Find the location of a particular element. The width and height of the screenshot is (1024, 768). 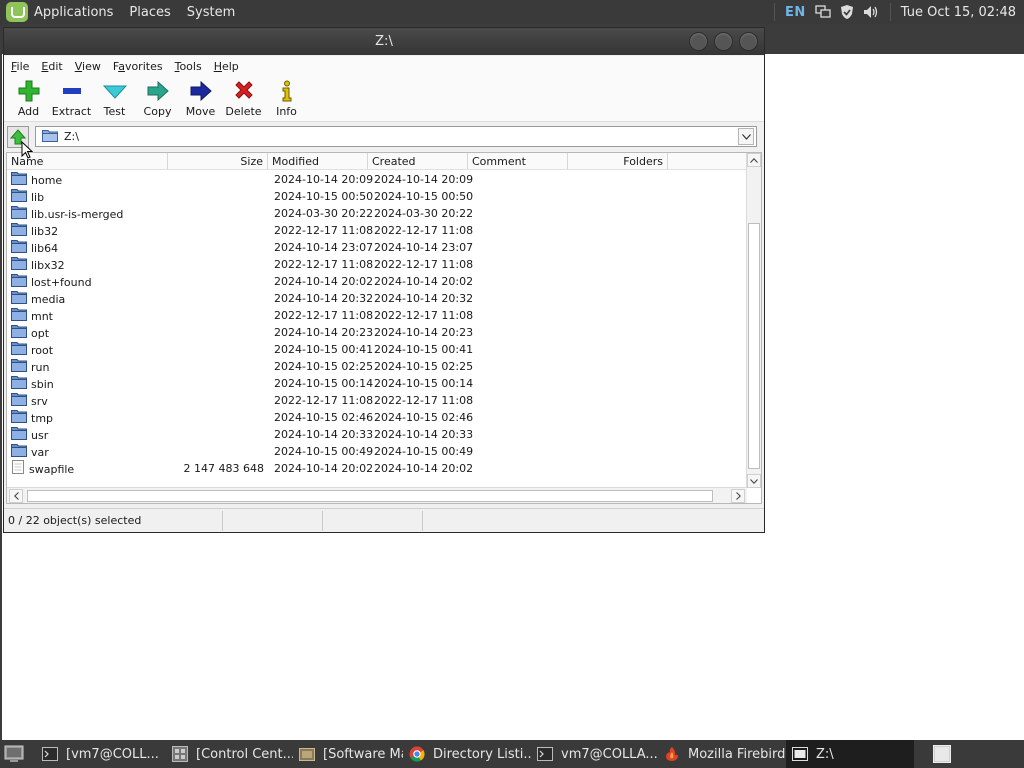

file-row: lib 2024-10-15 00:50 2024-10-15 00:50 is located at coordinates (377, 196).